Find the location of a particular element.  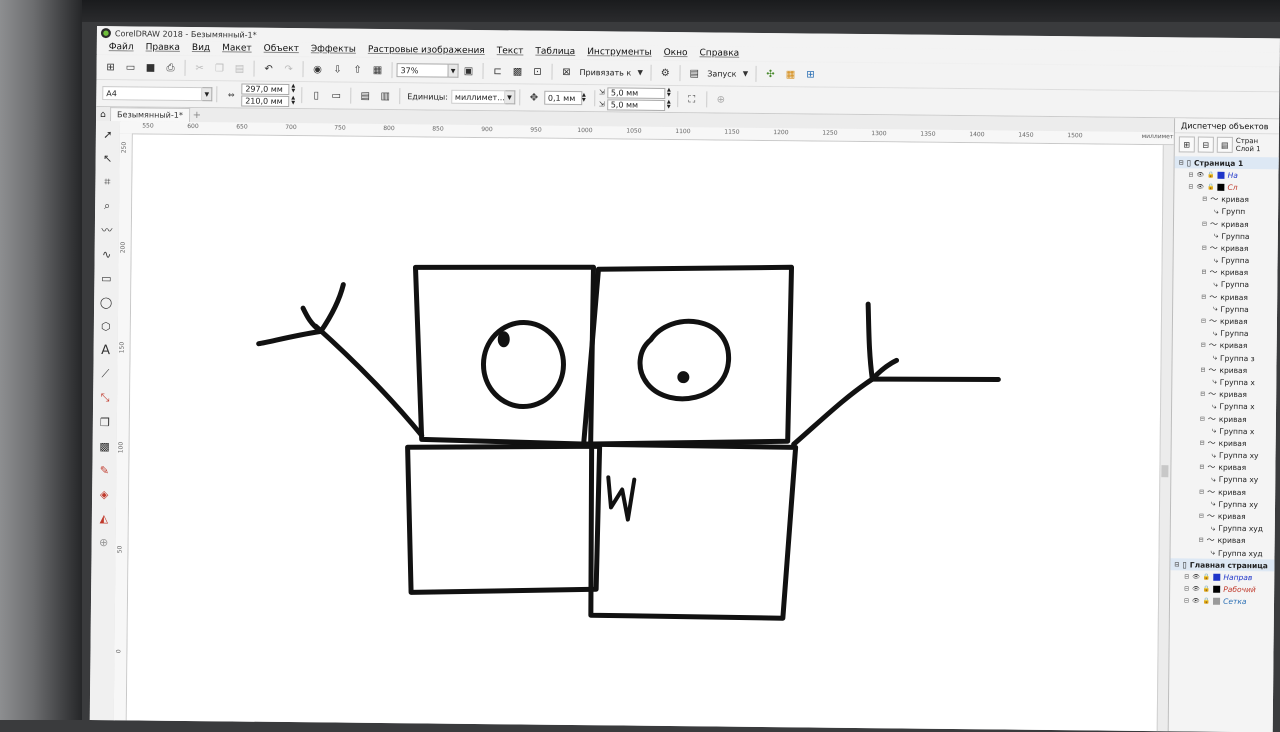

redo-icon: ↷ is located at coordinates (288, 69).